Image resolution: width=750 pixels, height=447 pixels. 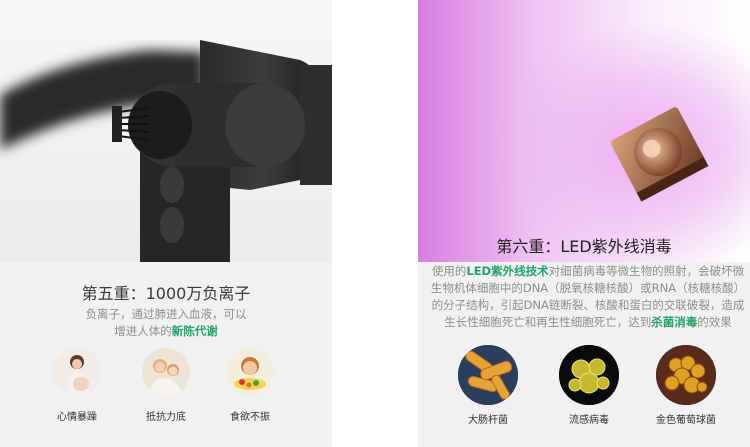 I want to click on symptom-icons-row: 心情暴躁 抵抗力底 食欲不振, so click(x=166, y=393).